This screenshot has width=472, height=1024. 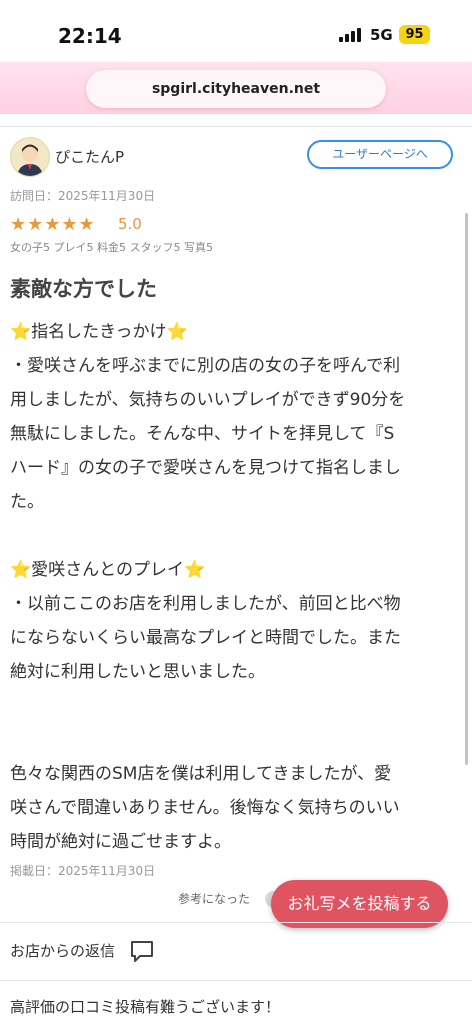 What do you see at coordinates (205, 366) in the screenshot?
I see `review-line: ・愛咲さんを呼ぶまでに別の店の女の子を呼んで利` at bounding box center [205, 366].